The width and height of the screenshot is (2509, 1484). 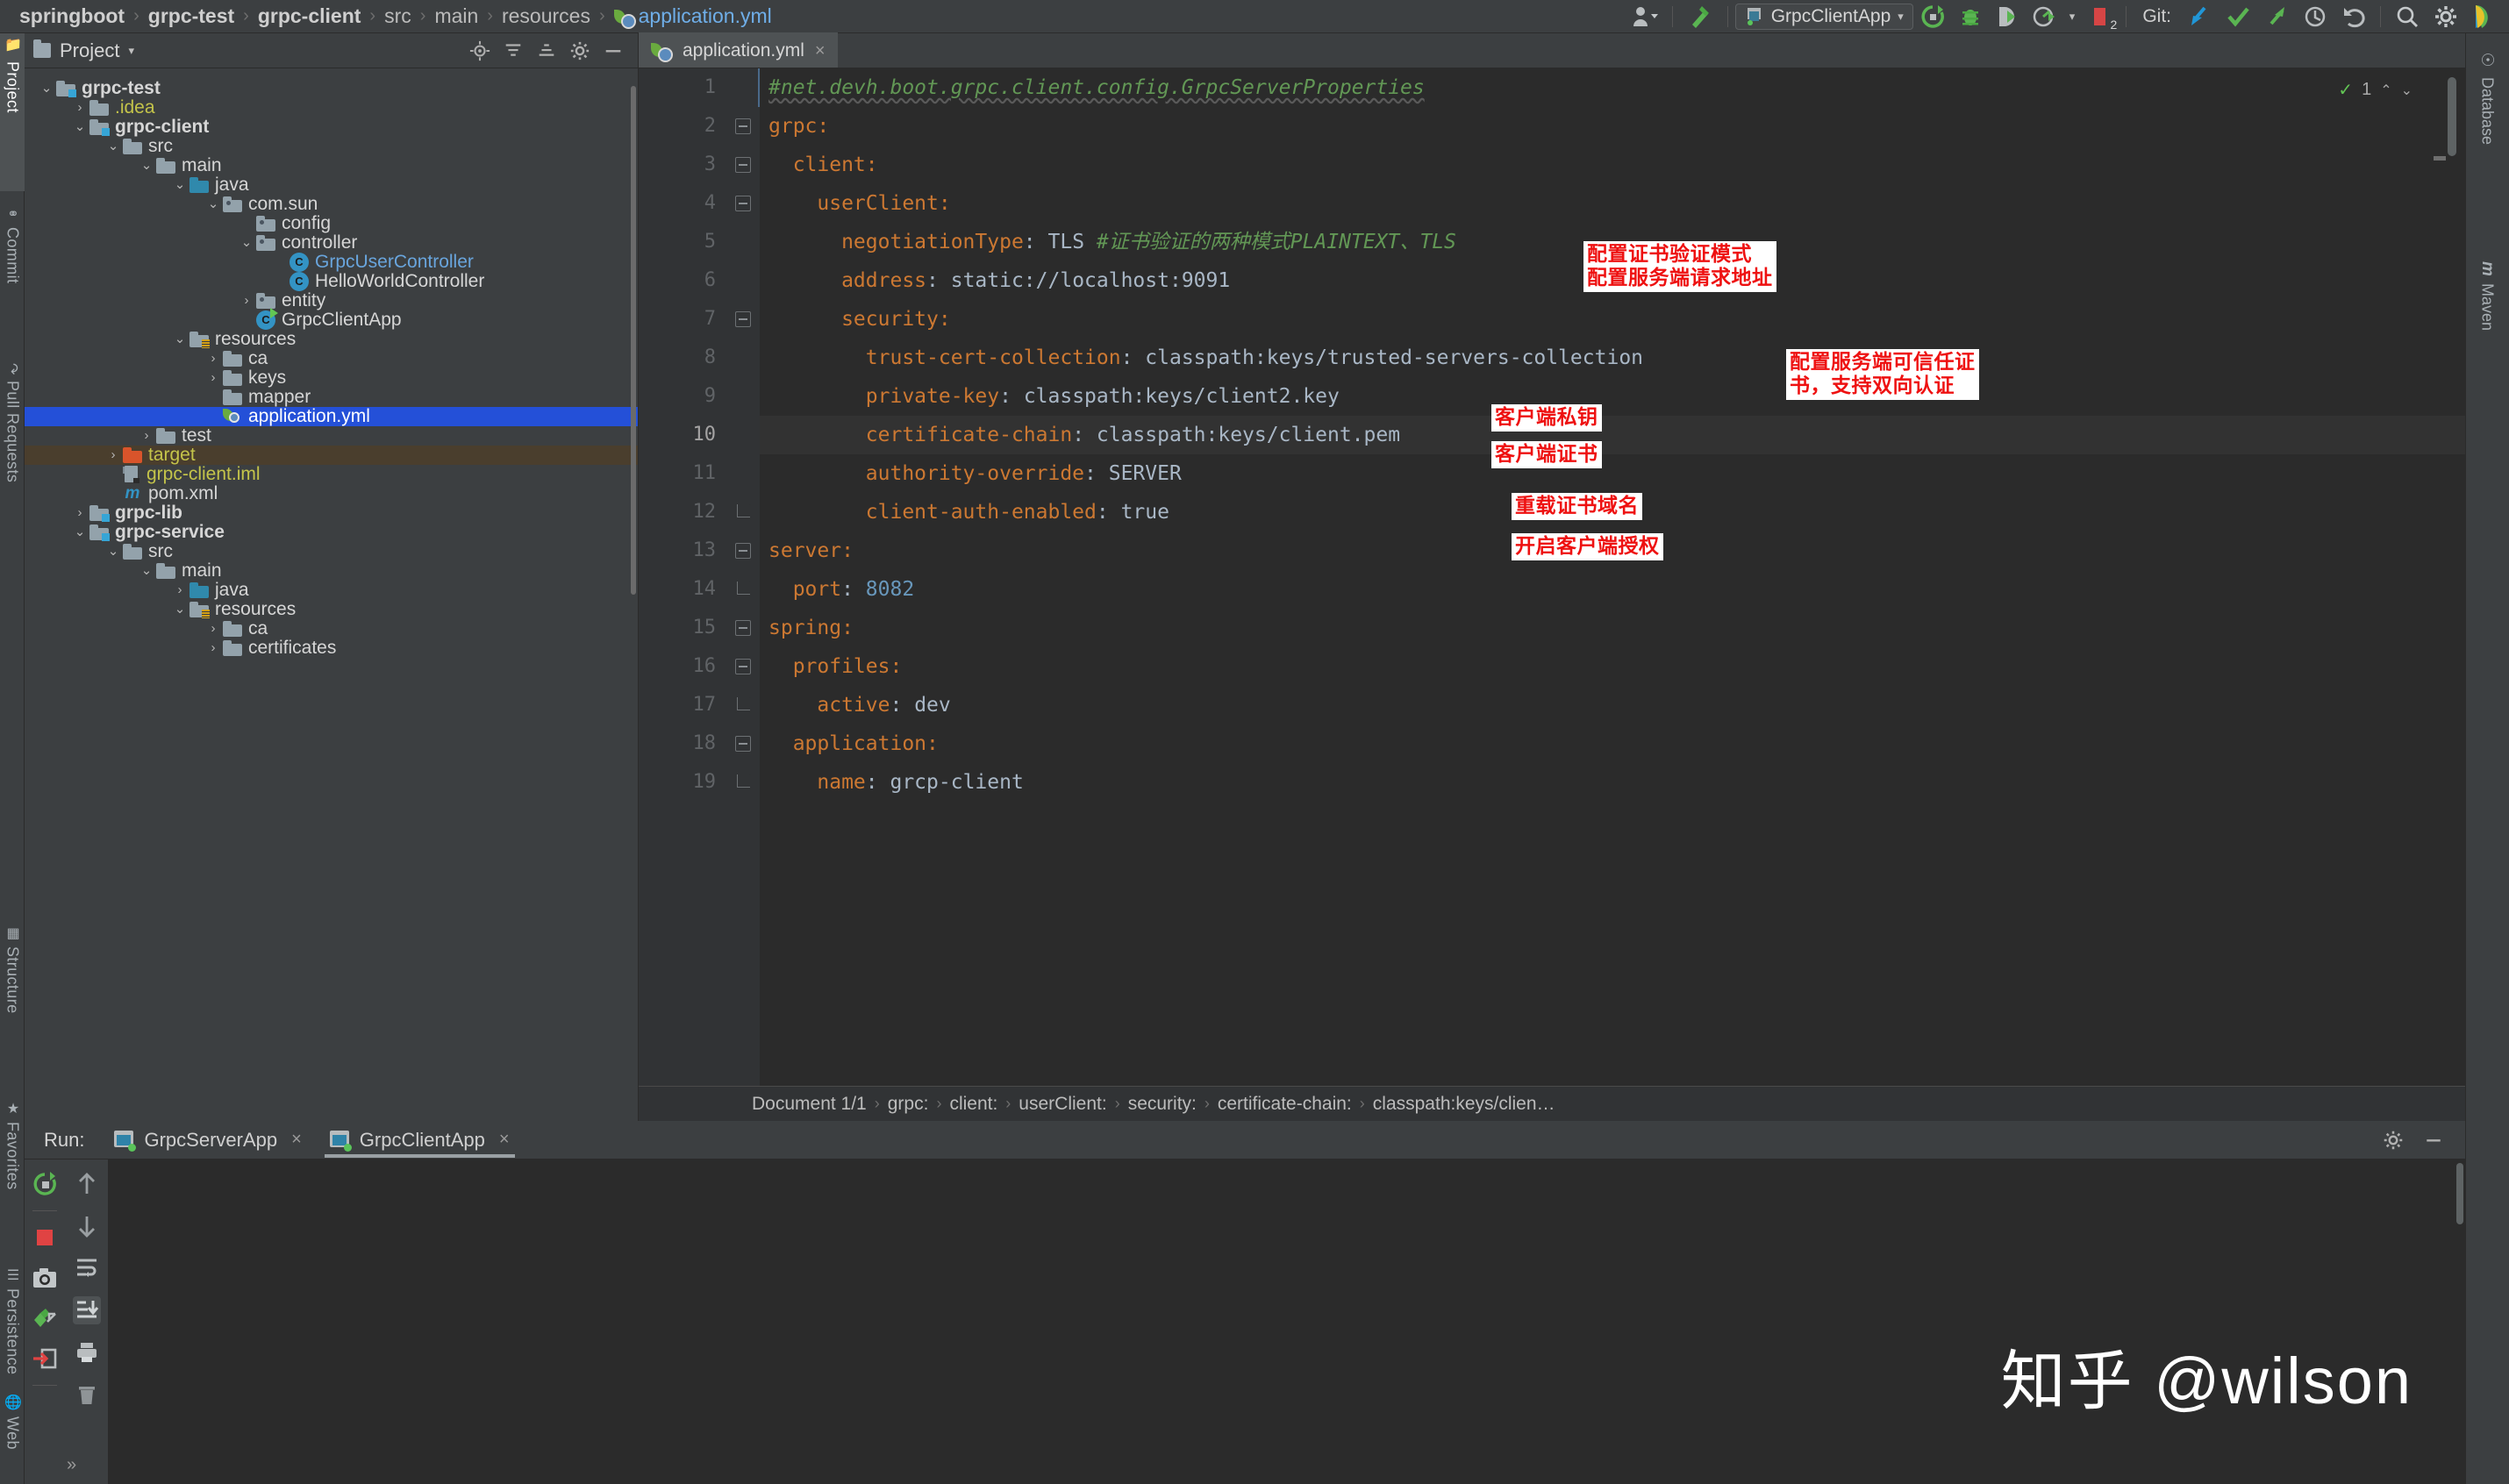 I want to click on scroll-to-end-button, so click(x=86, y=1310).